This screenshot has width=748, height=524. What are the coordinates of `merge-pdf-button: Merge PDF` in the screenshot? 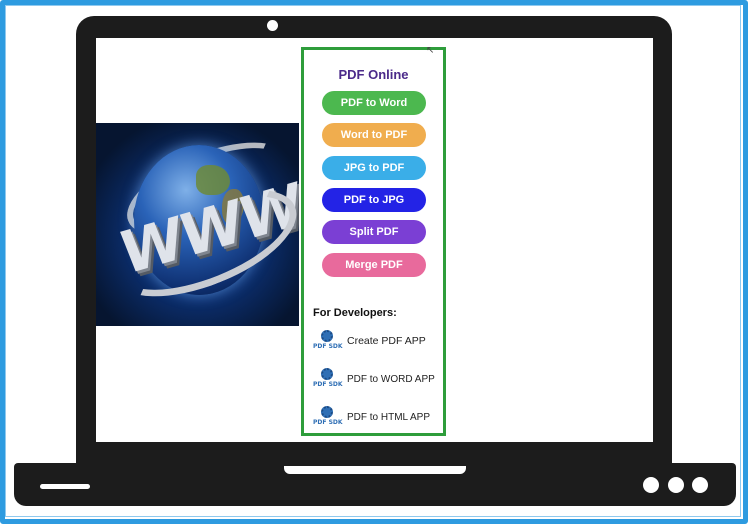 It's located at (374, 265).